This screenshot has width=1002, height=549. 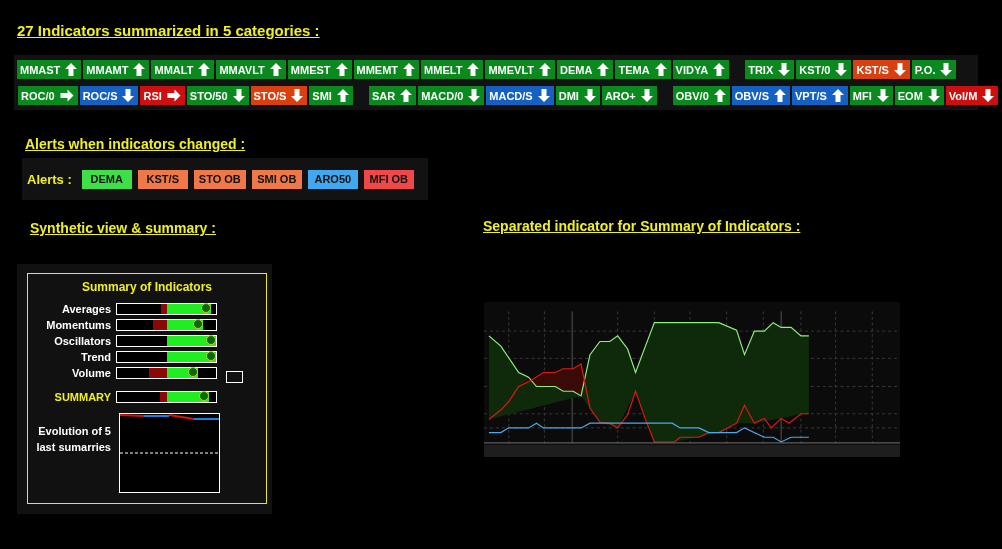 What do you see at coordinates (919, 95) in the screenshot?
I see `indicator-tag: EOM` at bounding box center [919, 95].